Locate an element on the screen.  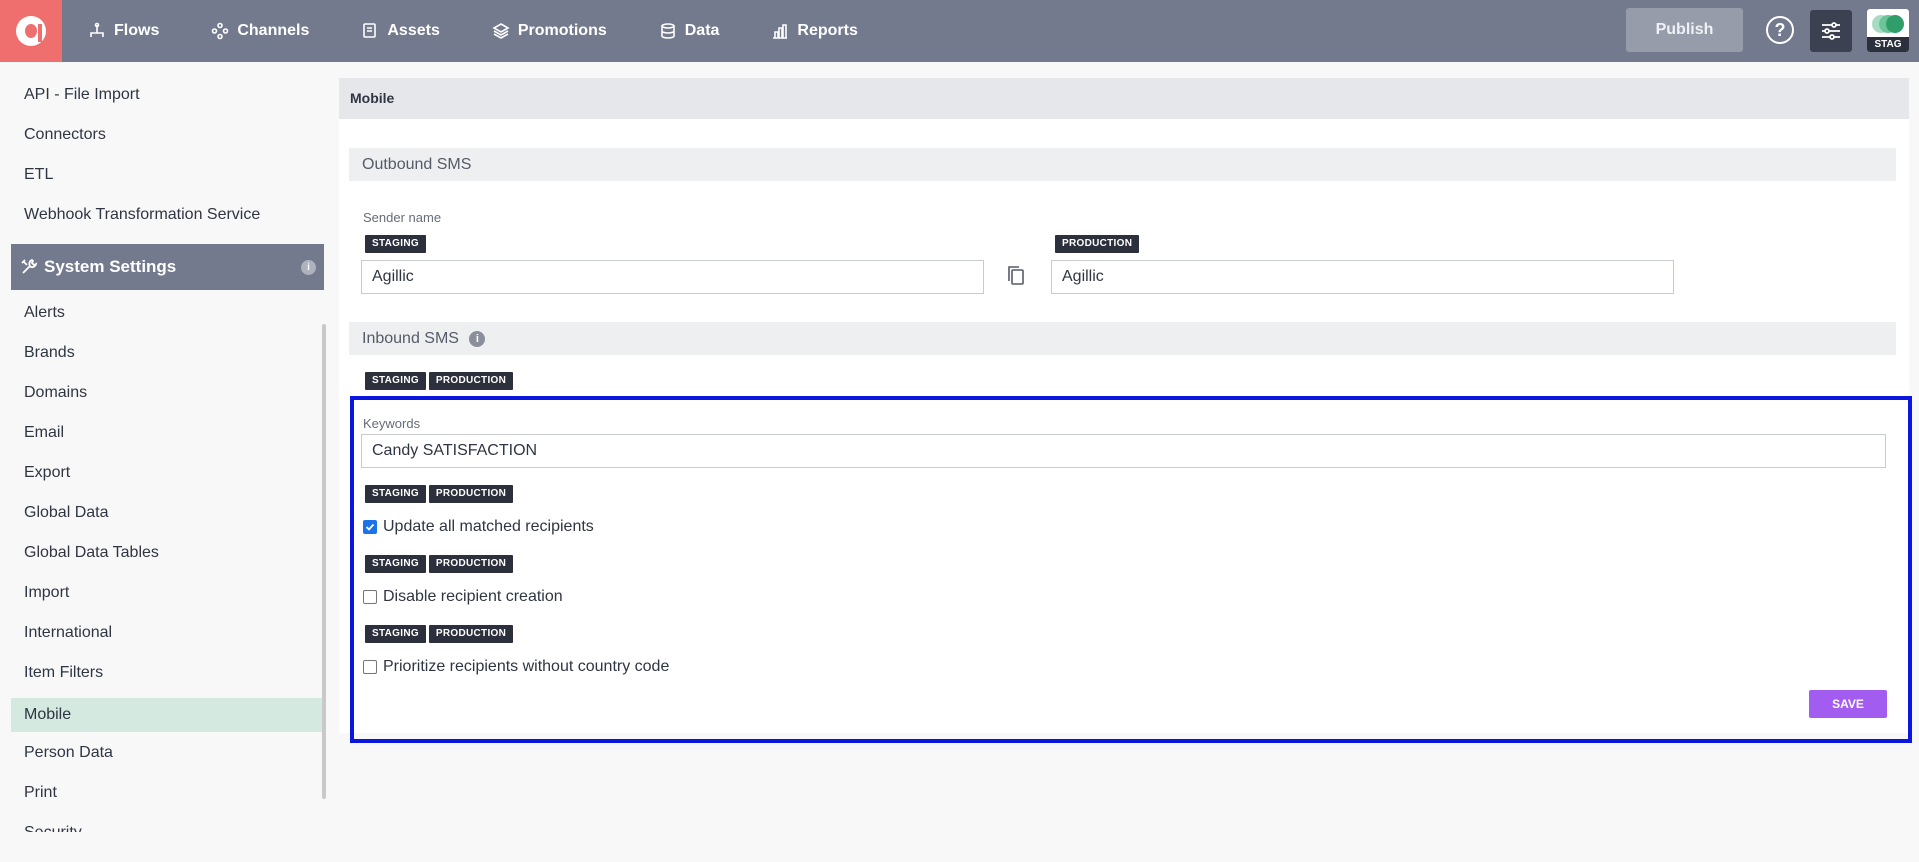
sidebar-item-brands: Brands is located at coordinates (49, 353).